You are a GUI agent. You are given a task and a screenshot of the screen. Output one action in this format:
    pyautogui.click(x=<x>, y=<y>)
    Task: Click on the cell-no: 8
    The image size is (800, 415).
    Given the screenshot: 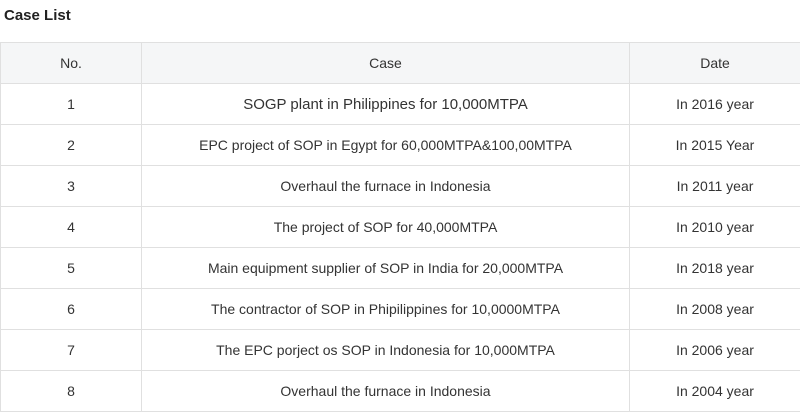 What is the action you would take?
    pyautogui.click(x=71, y=391)
    